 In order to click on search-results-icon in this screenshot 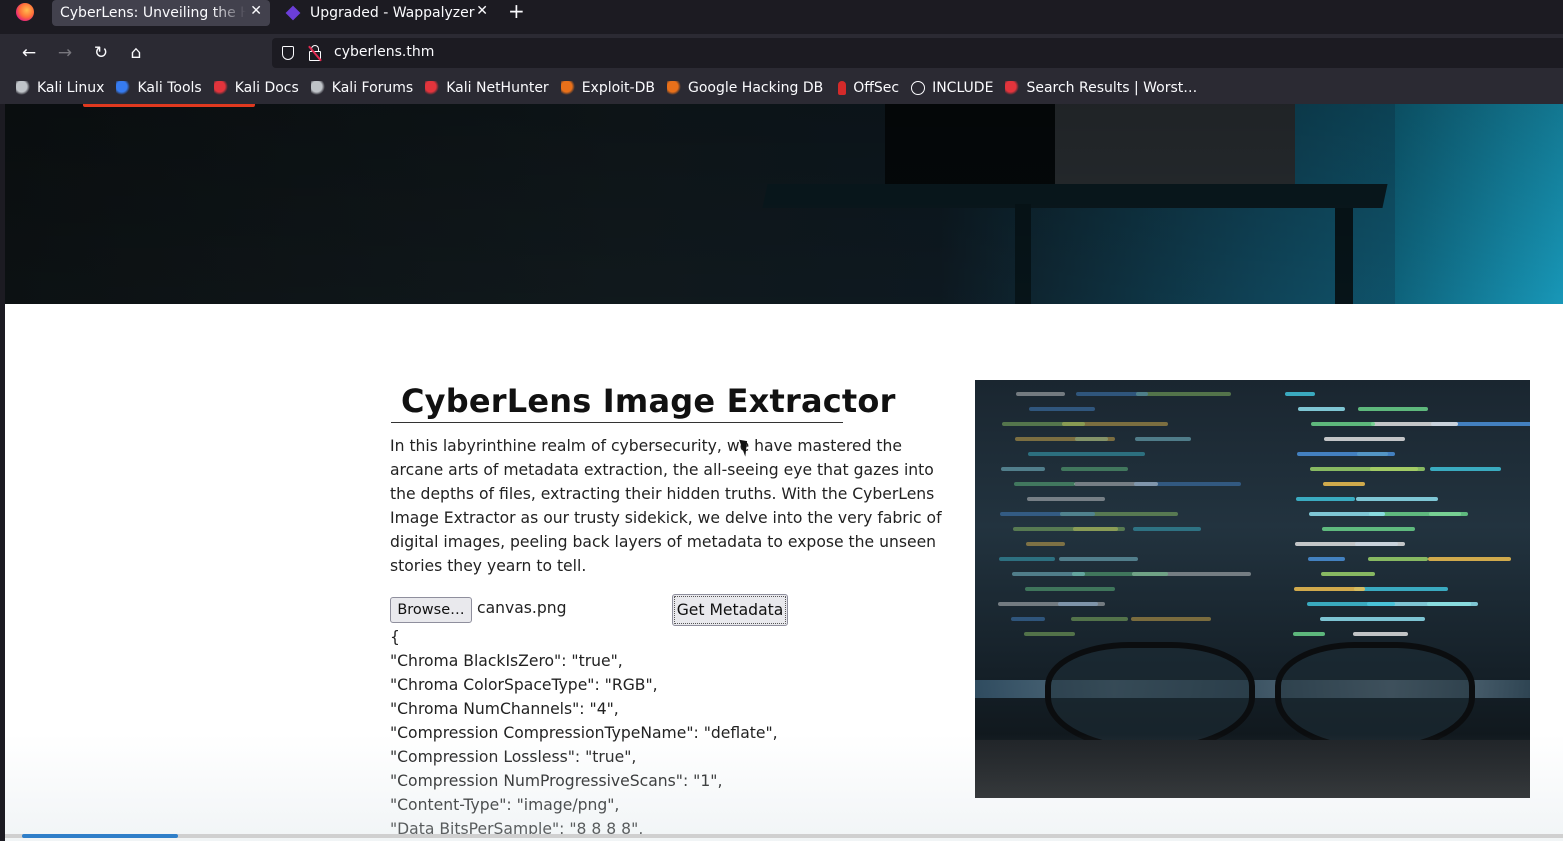, I will do `click(1012, 88)`.